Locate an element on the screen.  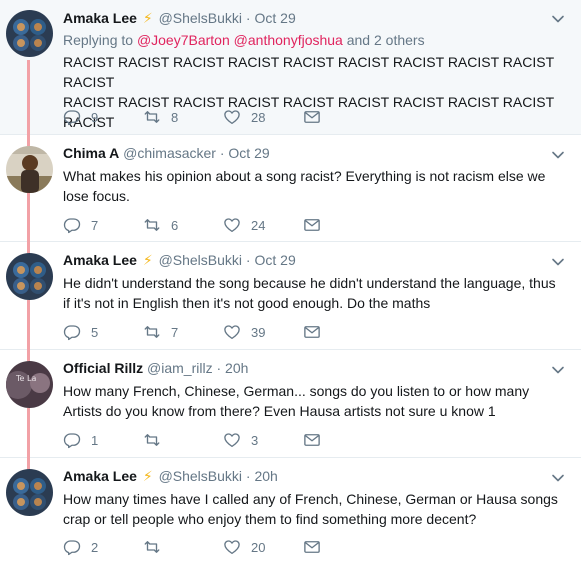
reply-count: 9 is located at coordinates (95, 117).